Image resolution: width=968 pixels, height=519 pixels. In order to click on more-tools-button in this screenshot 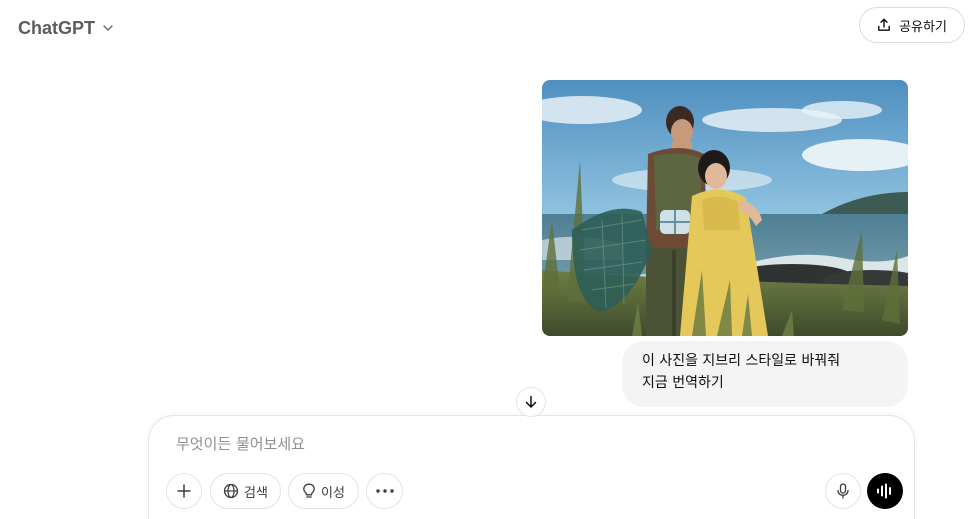, I will do `click(384, 491)`.